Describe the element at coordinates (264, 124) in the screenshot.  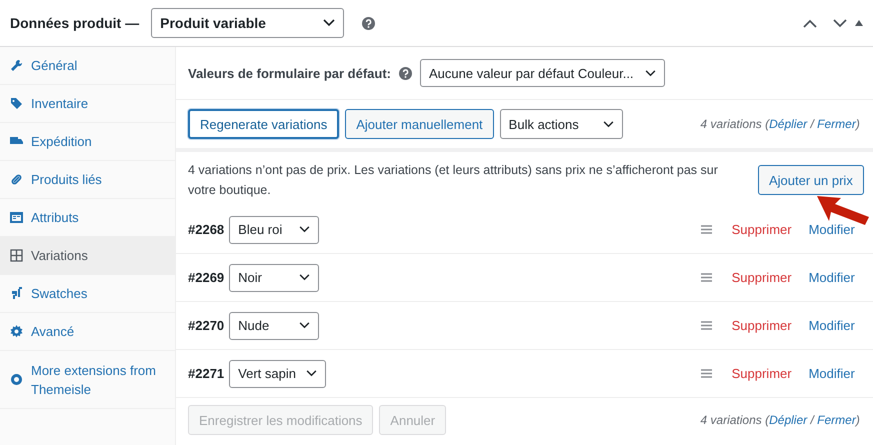
I see `toolbar-button: Regenerate variations` at that location.